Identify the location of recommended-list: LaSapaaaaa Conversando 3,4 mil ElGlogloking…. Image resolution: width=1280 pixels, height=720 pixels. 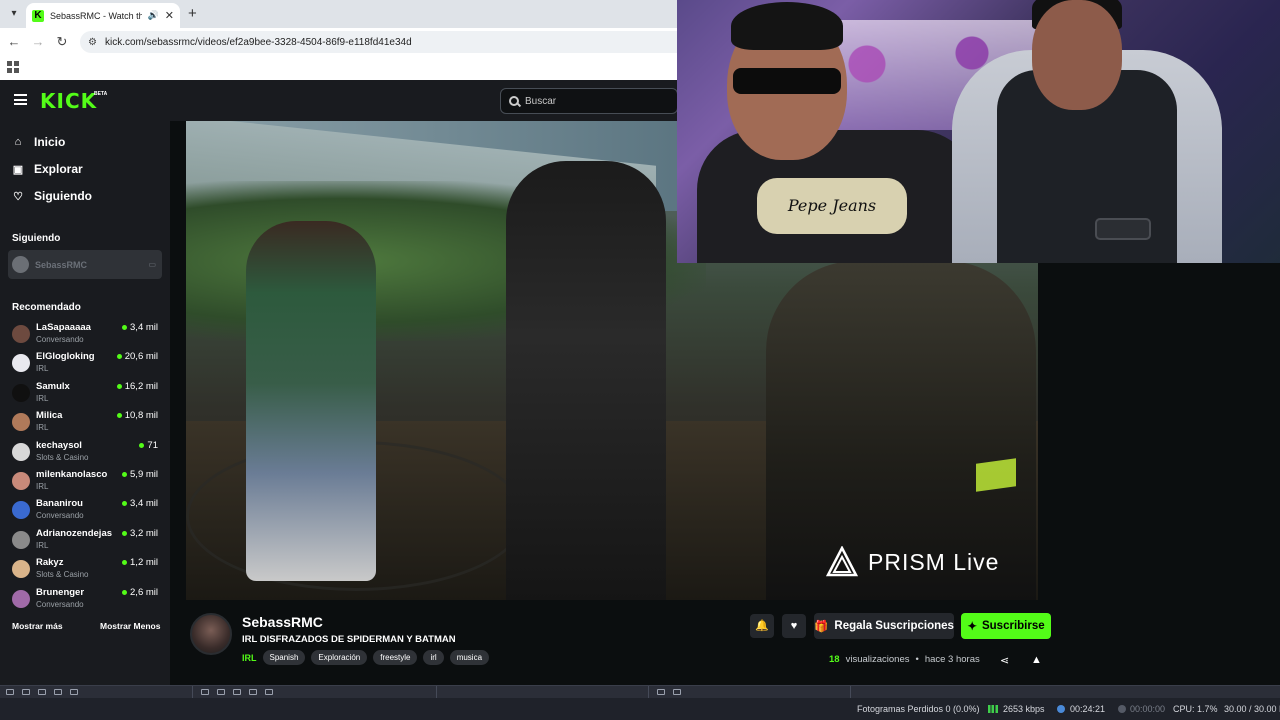
(85, 467).